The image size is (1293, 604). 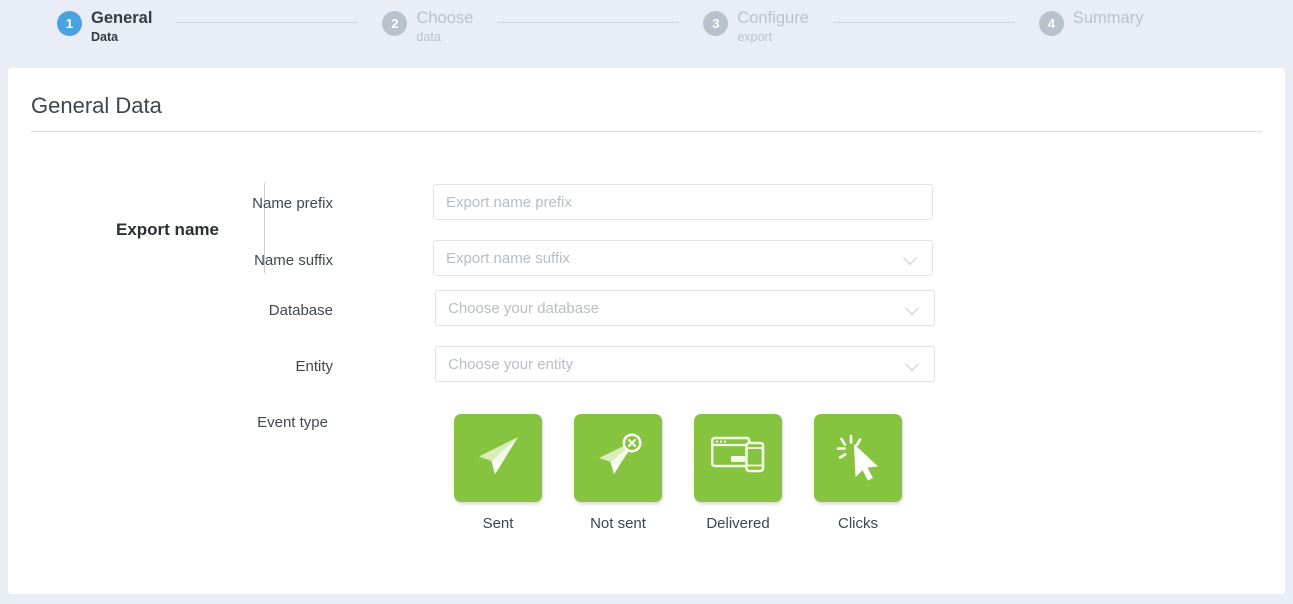 What do you see at coordinates (395, 23) in the screenshot?
I see `step-2-number: 2` at bounding box center [395, 23].